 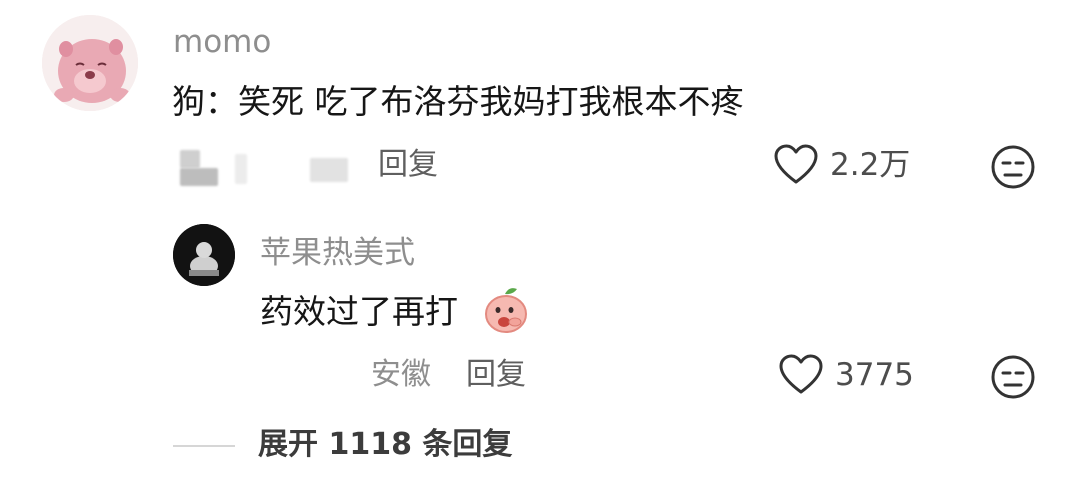 I want to click on comment-text: 狗：笑死 吃了布洛芬我妈打我根本不疼, so click(x=458, y=101).